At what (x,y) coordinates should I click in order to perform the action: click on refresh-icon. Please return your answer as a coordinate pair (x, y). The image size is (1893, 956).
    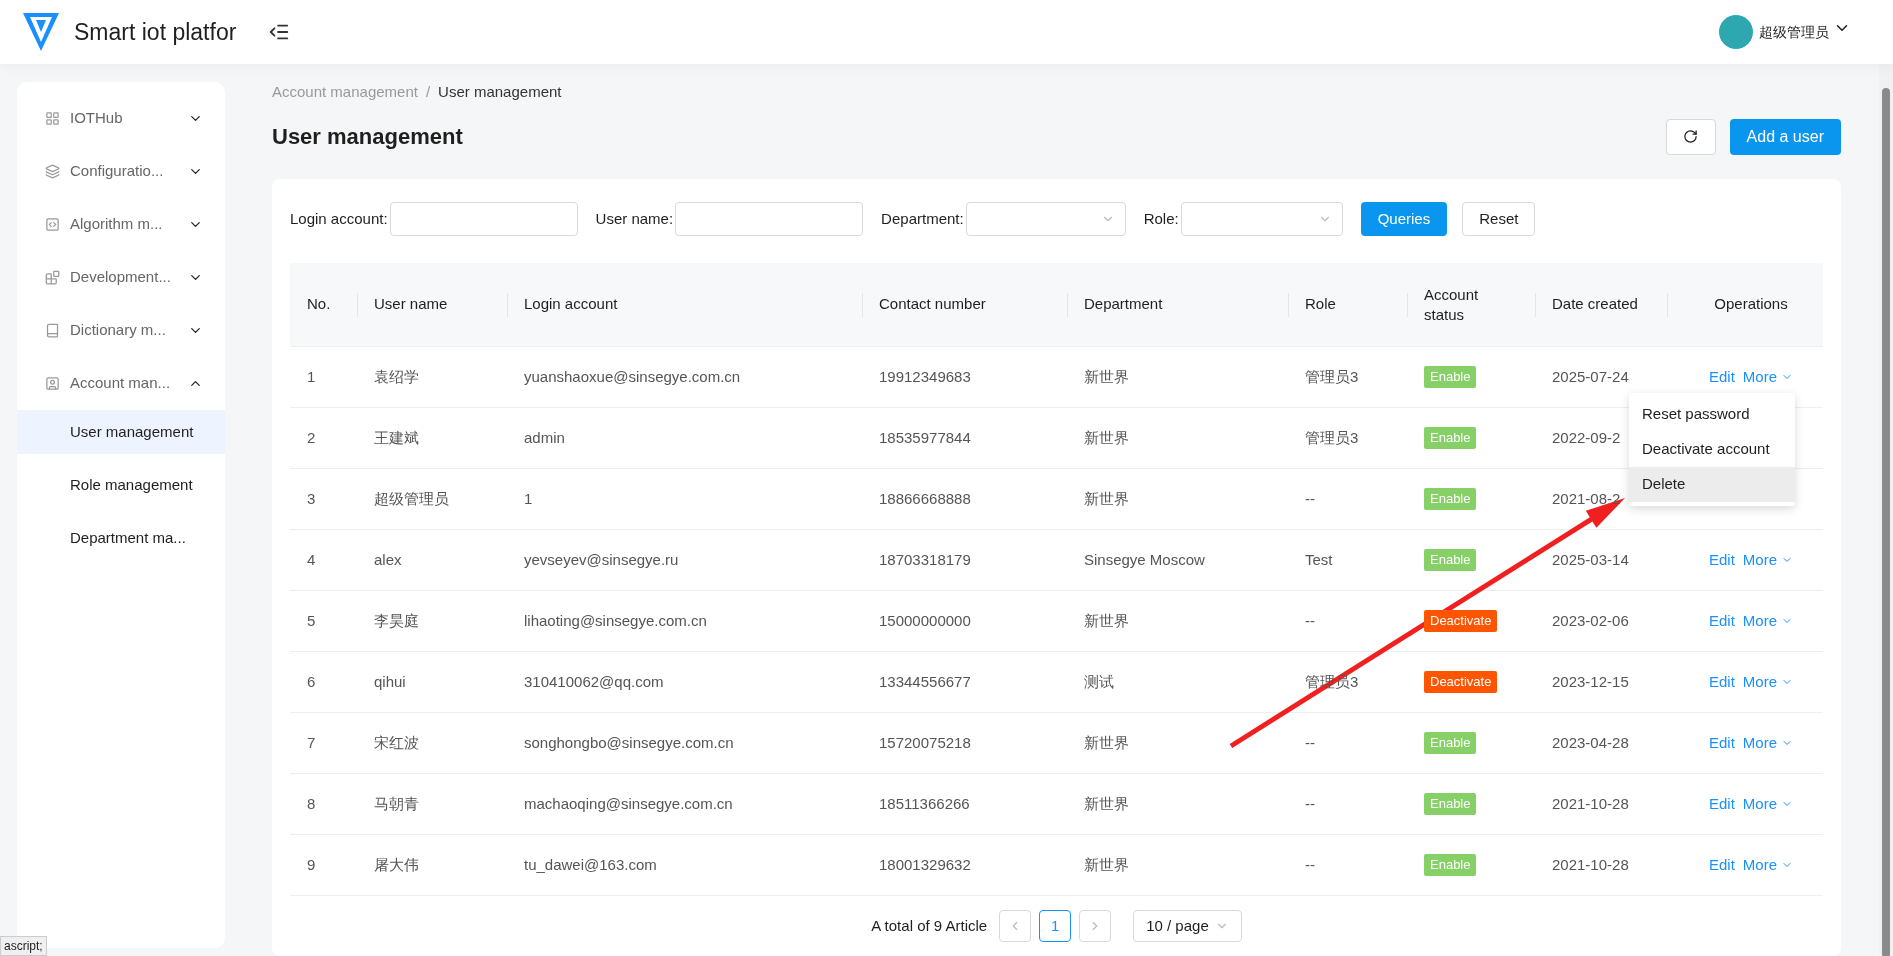
    Looking at the image, I should click on (1691, 137).